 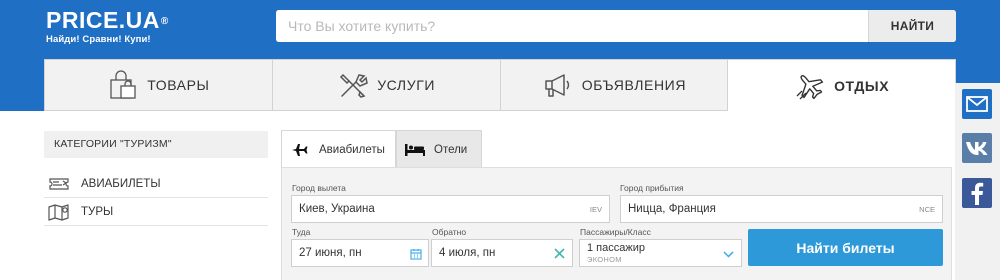 What do you see at coordinates (781, 209) in the screenshot?
I see `to-field: Ницца, Франция NCE` at bounding box center [781, 209].